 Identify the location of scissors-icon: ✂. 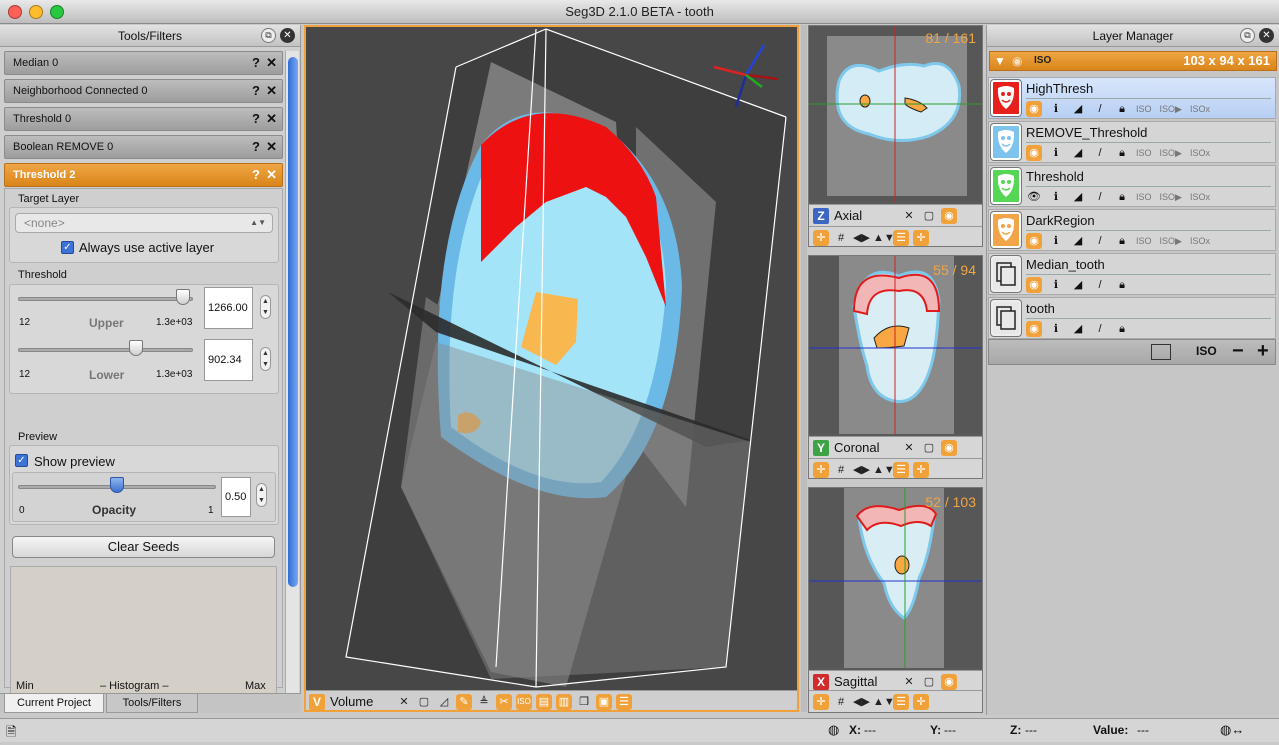
(504, 702).